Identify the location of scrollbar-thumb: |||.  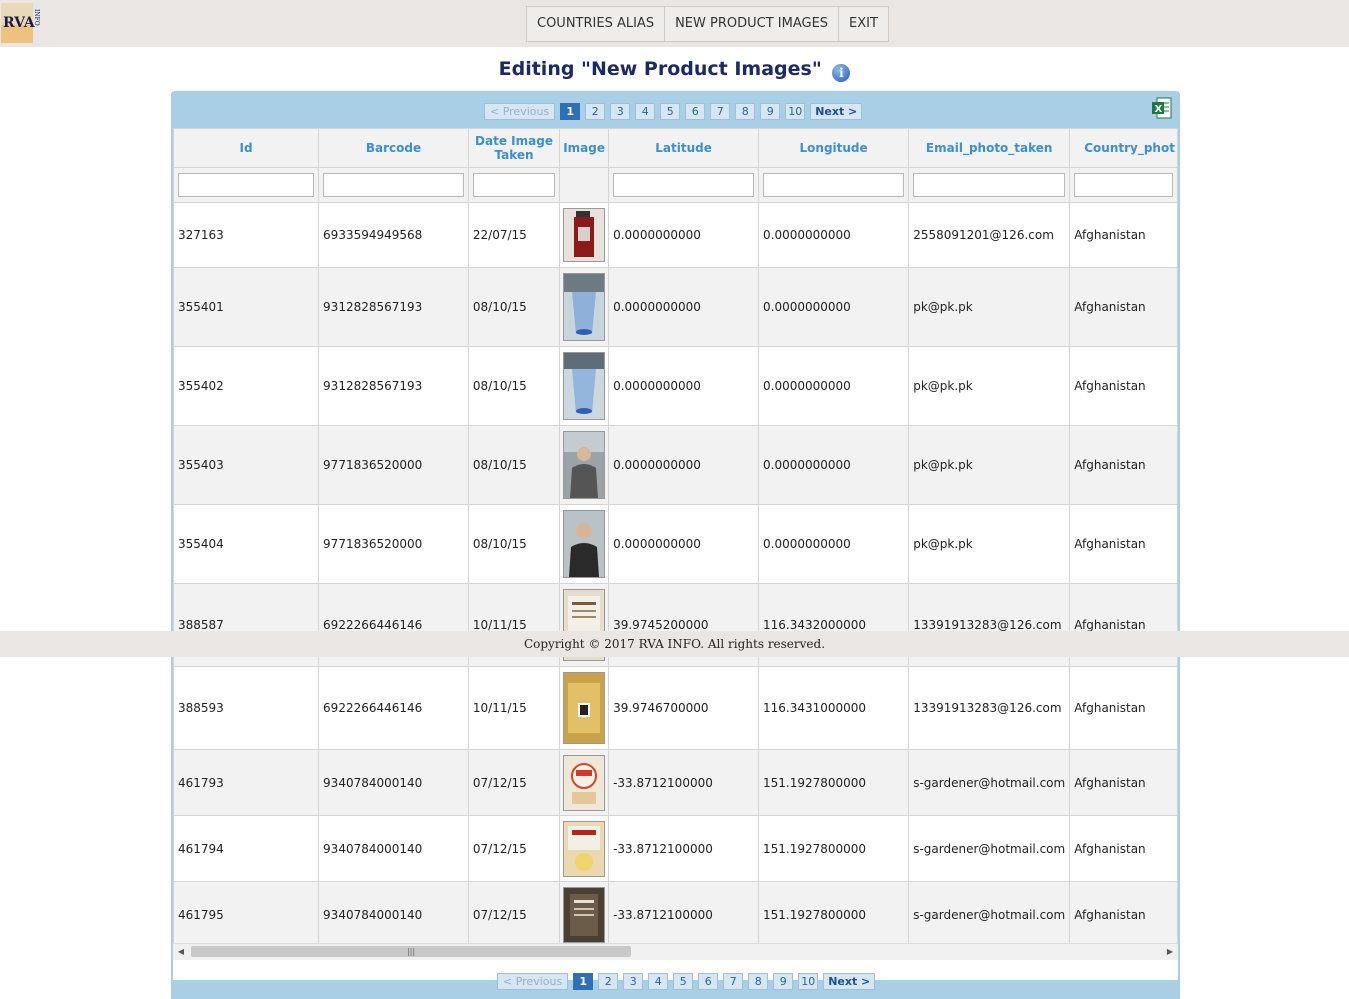
(411, 951).